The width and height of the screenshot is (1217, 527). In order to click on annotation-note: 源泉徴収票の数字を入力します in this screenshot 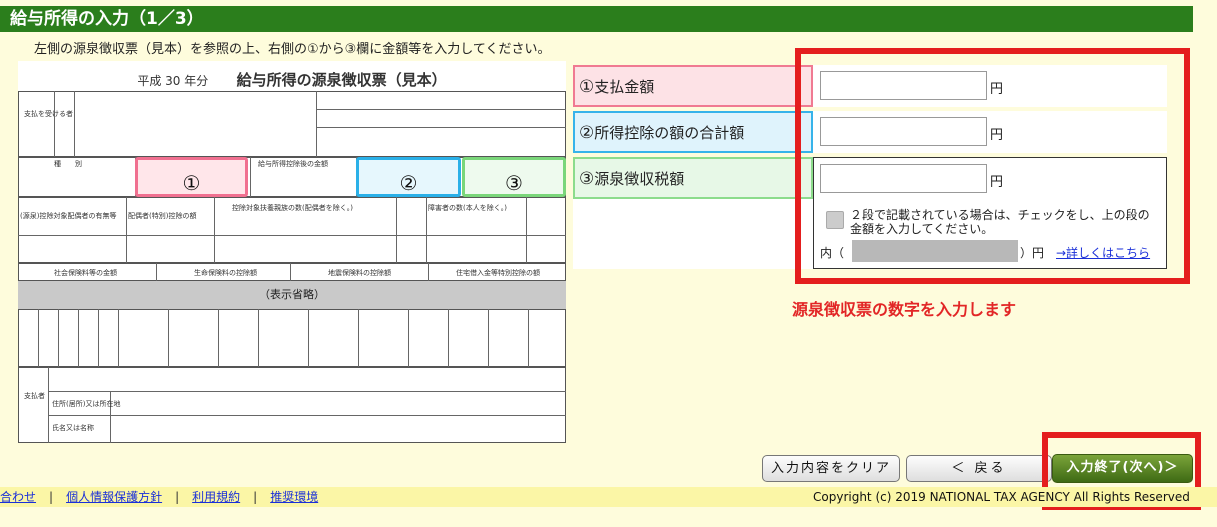, I will do `click(904, 309)`.